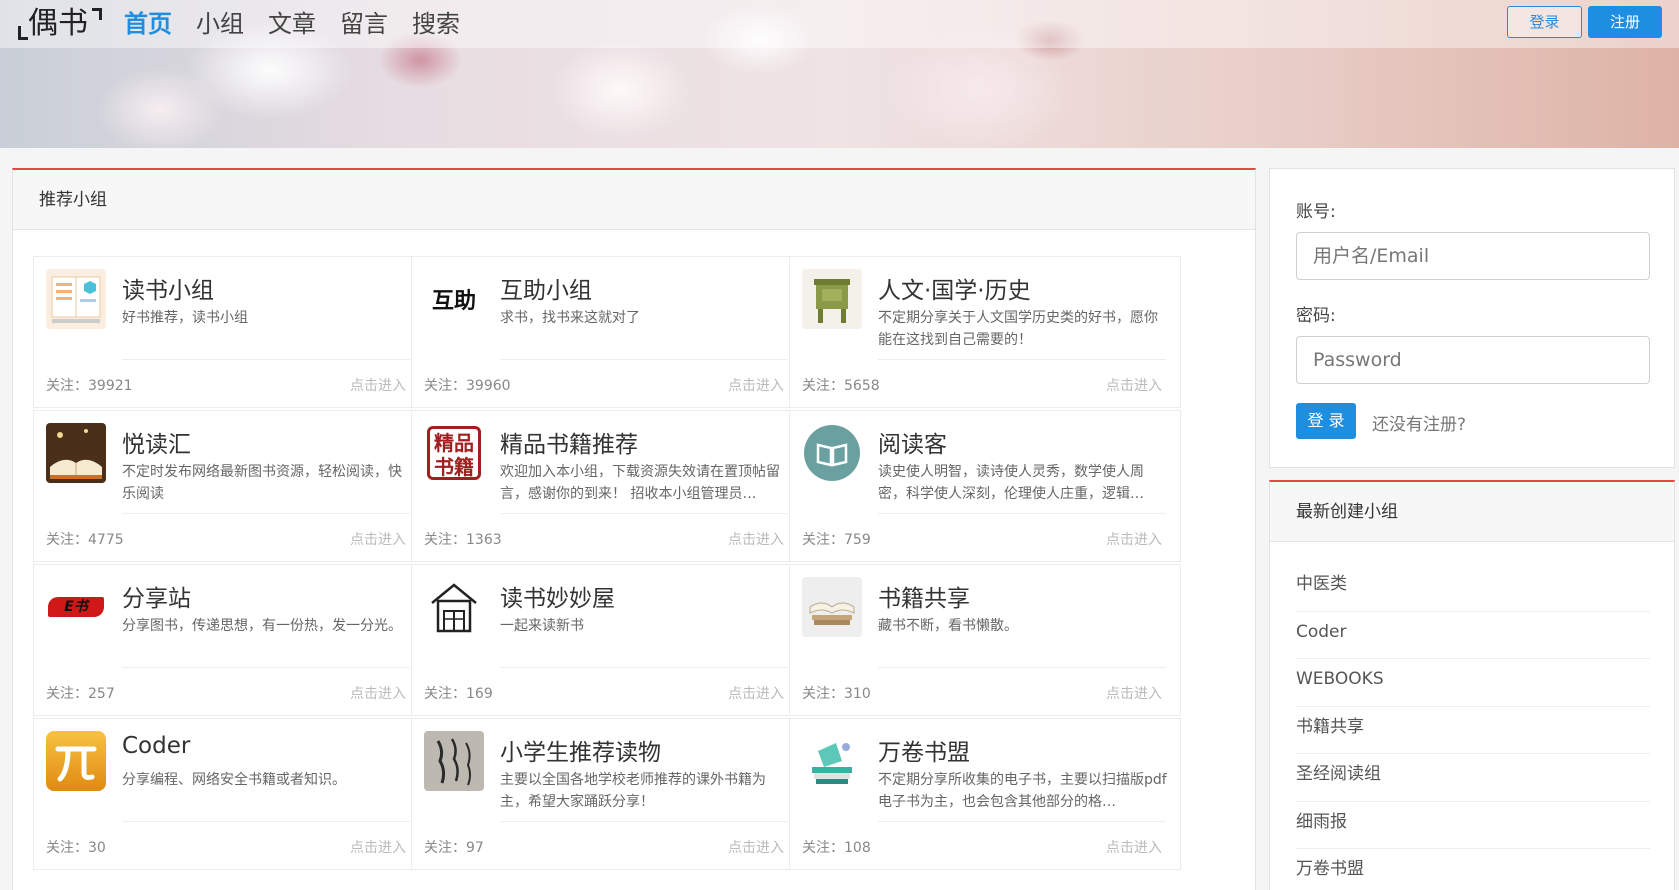  Describe the element at coordinates (1473, 360) in the screenshot. I see `password-input: Password` at that location.